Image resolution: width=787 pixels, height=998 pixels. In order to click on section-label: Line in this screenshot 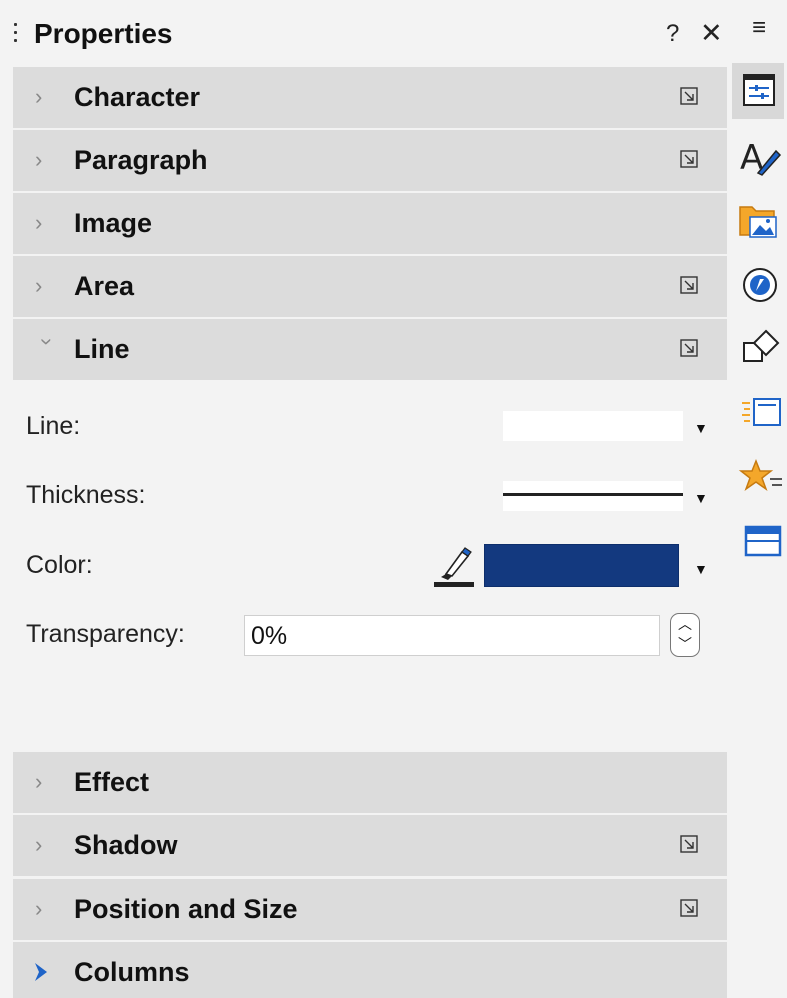, I will do `click(102, 349)`.